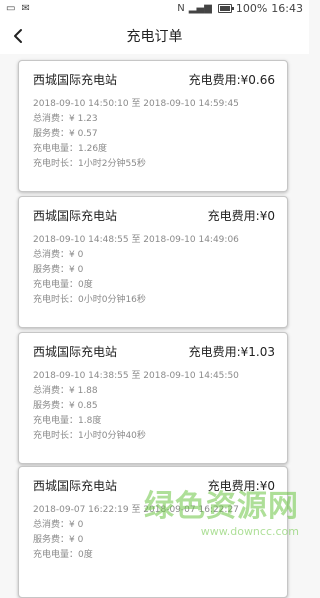 The width and height of the screenshot is (320, 598). What do you see at coordinates (65, 134) in the screenshot?
I see `order-service-fee: 服务费：¥ 0.57` at bounding box center [65, 134].